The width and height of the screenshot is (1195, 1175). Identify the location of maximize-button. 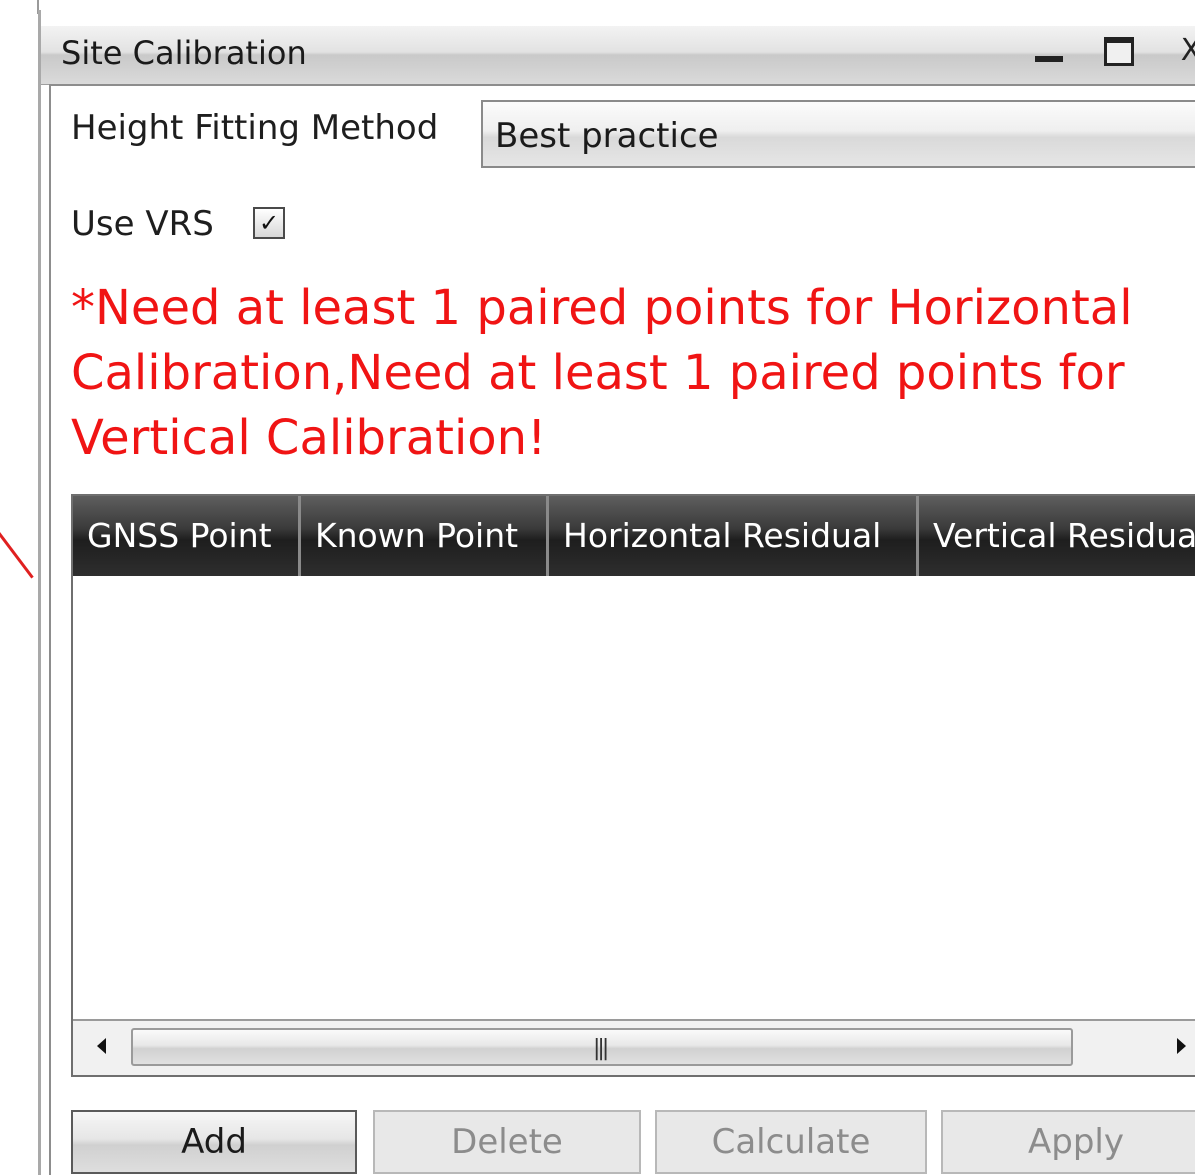
(1120, 51).